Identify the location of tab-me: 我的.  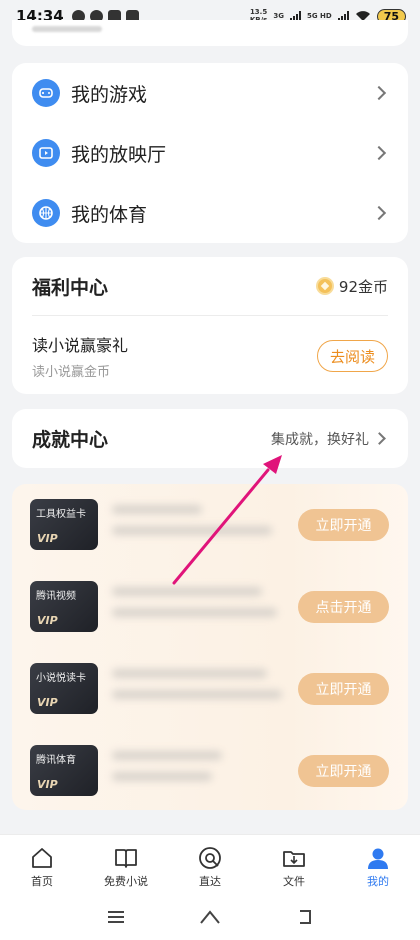
(378, 864).